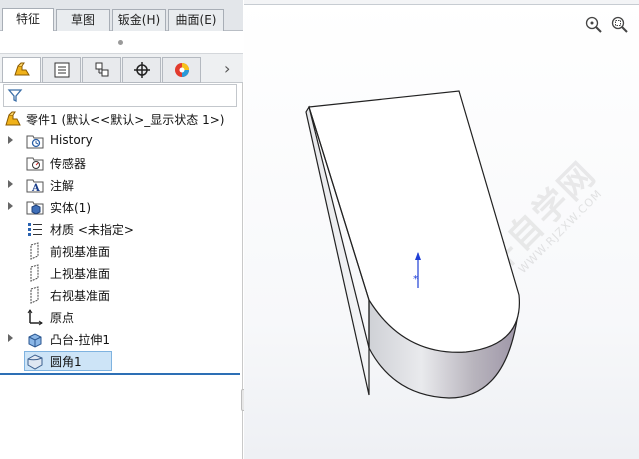 The height and width of the screenshot is (459, 639). What do you see at coordinates (121, 317) in the screenshot?
I see `tree-item-origin: 原点` at bounding box center [121, 317].